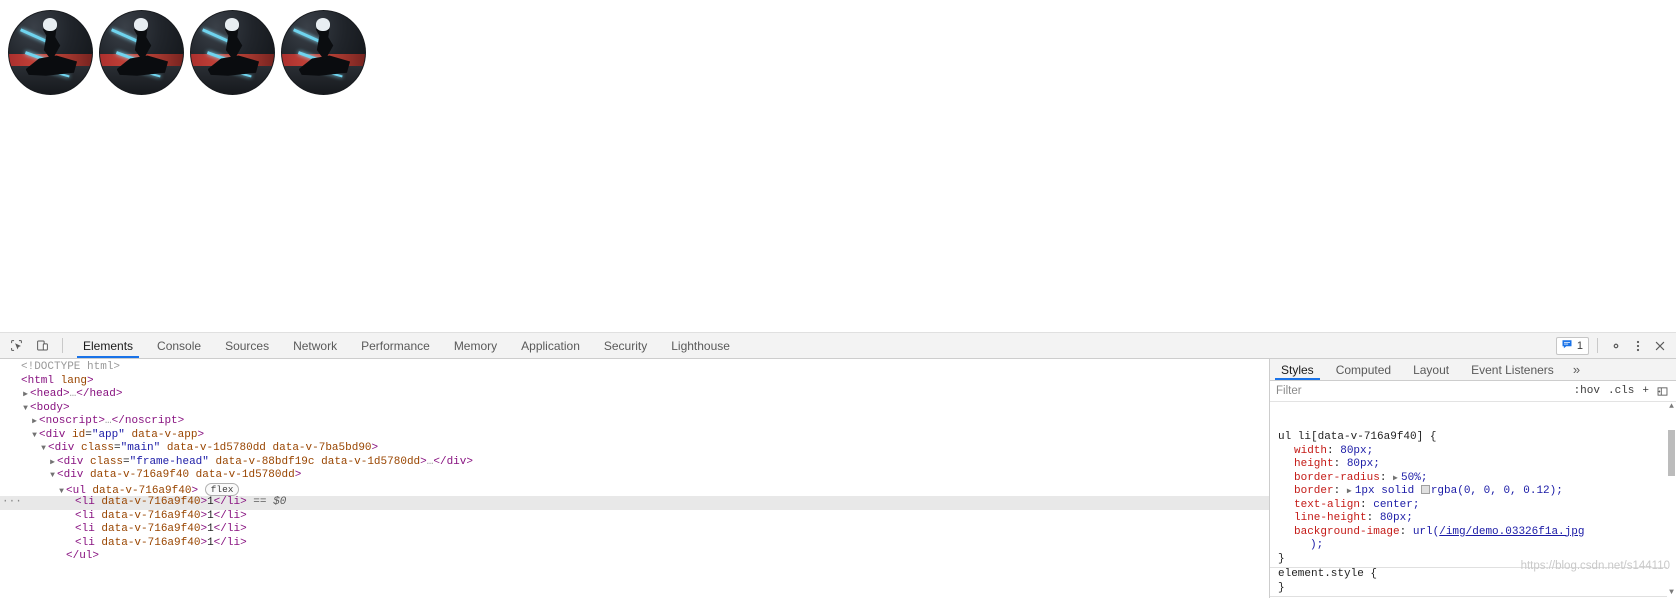  Describe the element at coordinates (108, 345) in the screenshot. I see `tab-elements: Elements` at that location.